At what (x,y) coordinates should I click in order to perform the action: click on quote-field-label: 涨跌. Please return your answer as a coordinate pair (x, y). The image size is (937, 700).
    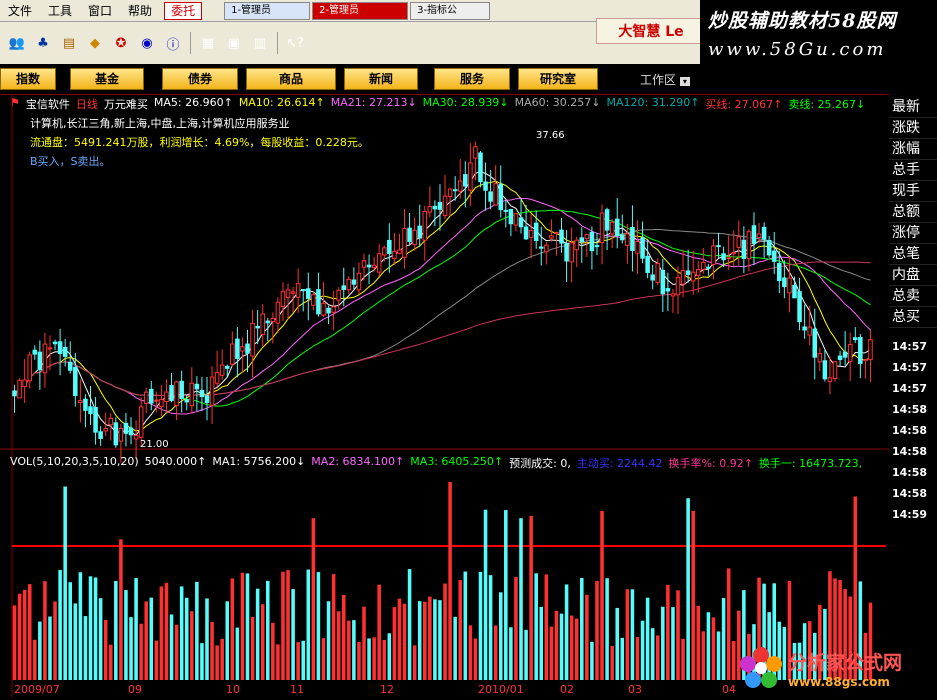
    Looking at the image, I should click on (913, 128).